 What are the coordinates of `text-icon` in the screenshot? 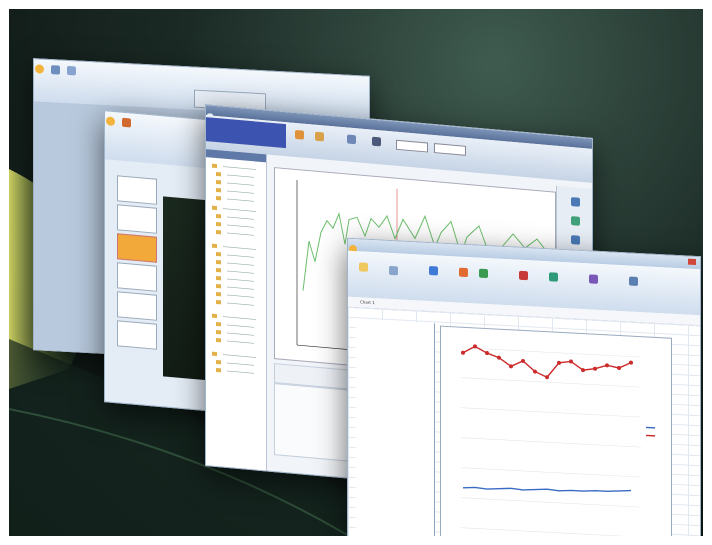 It's located at (633, 281).